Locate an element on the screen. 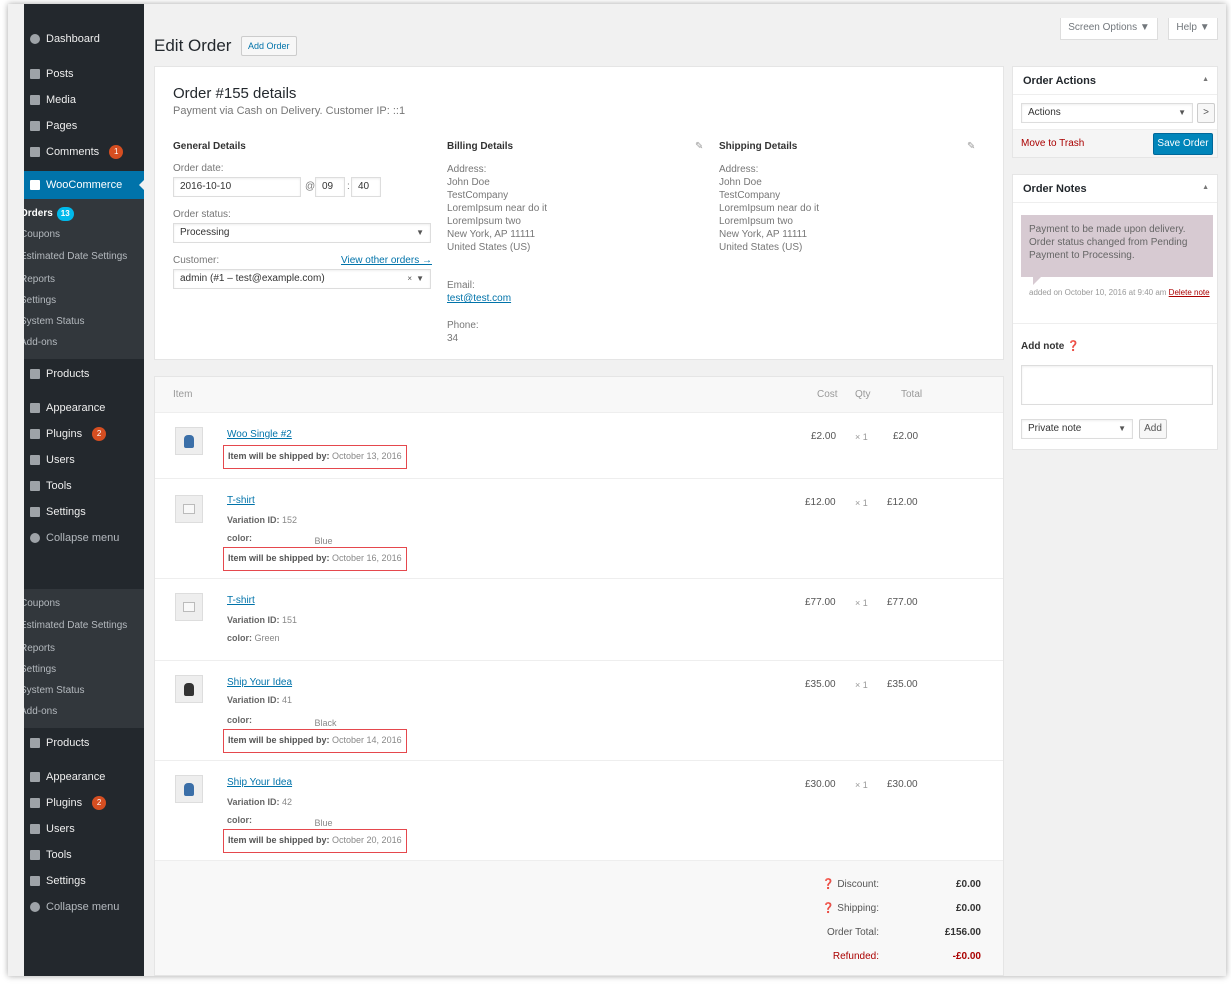 The width and height of the screenshot is (1231, 984). collapse-icon is located at coordinates (35, 538).